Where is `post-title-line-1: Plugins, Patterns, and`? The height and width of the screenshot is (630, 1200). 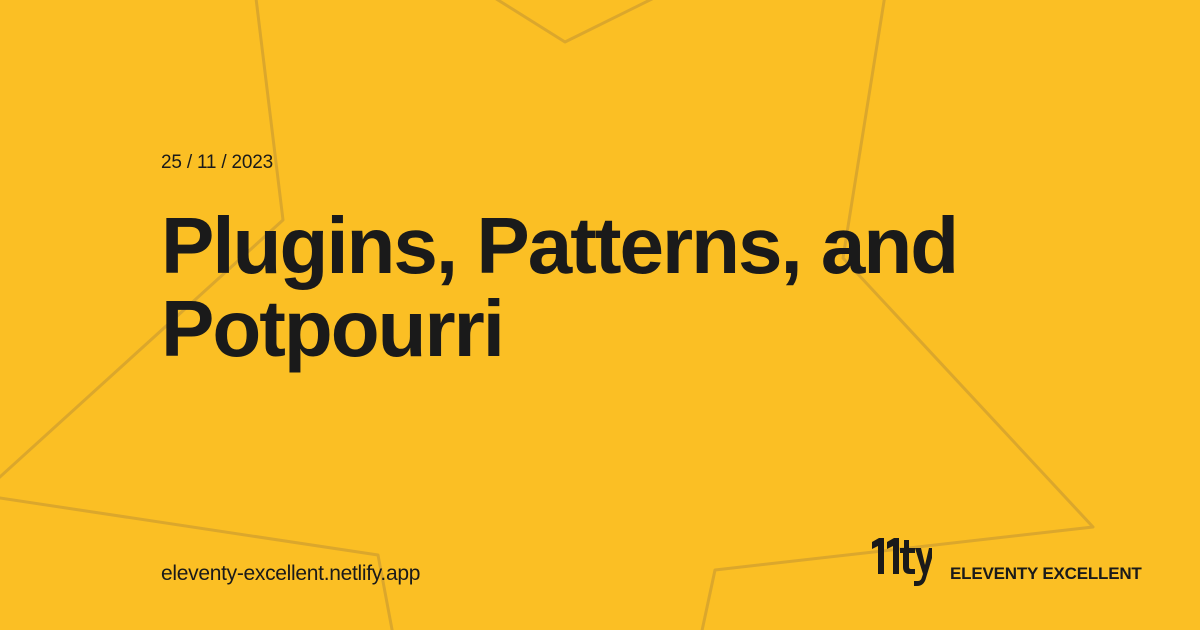
post-title-line-1: Plugins, Patterns, and is located at coordinates (560, 245).